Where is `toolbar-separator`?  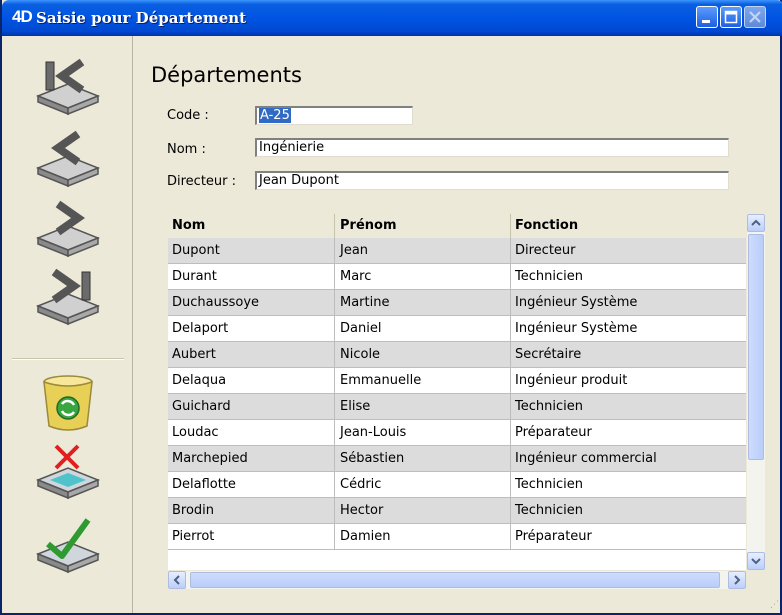 toolbar-separator is located at coordinates (68, 359).